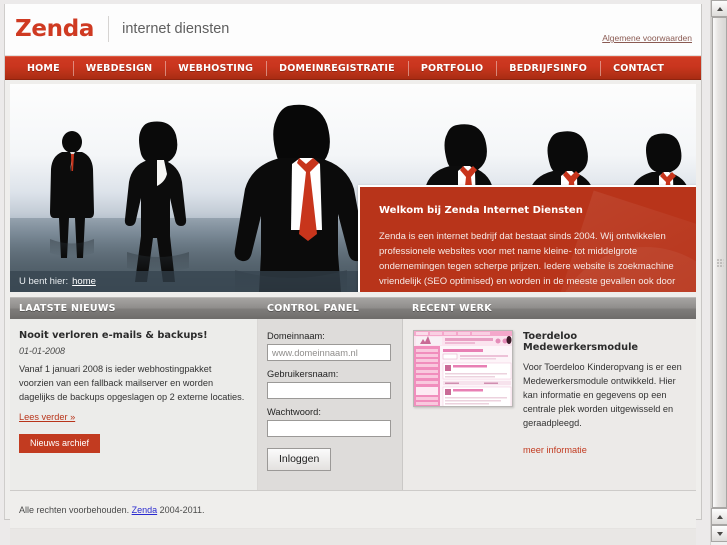 This screenshot has width=727, height=545. Describe the element at coordinates (555, 450) in the screenshot. I see `recent-work-more-link: meer informatie` at that location.